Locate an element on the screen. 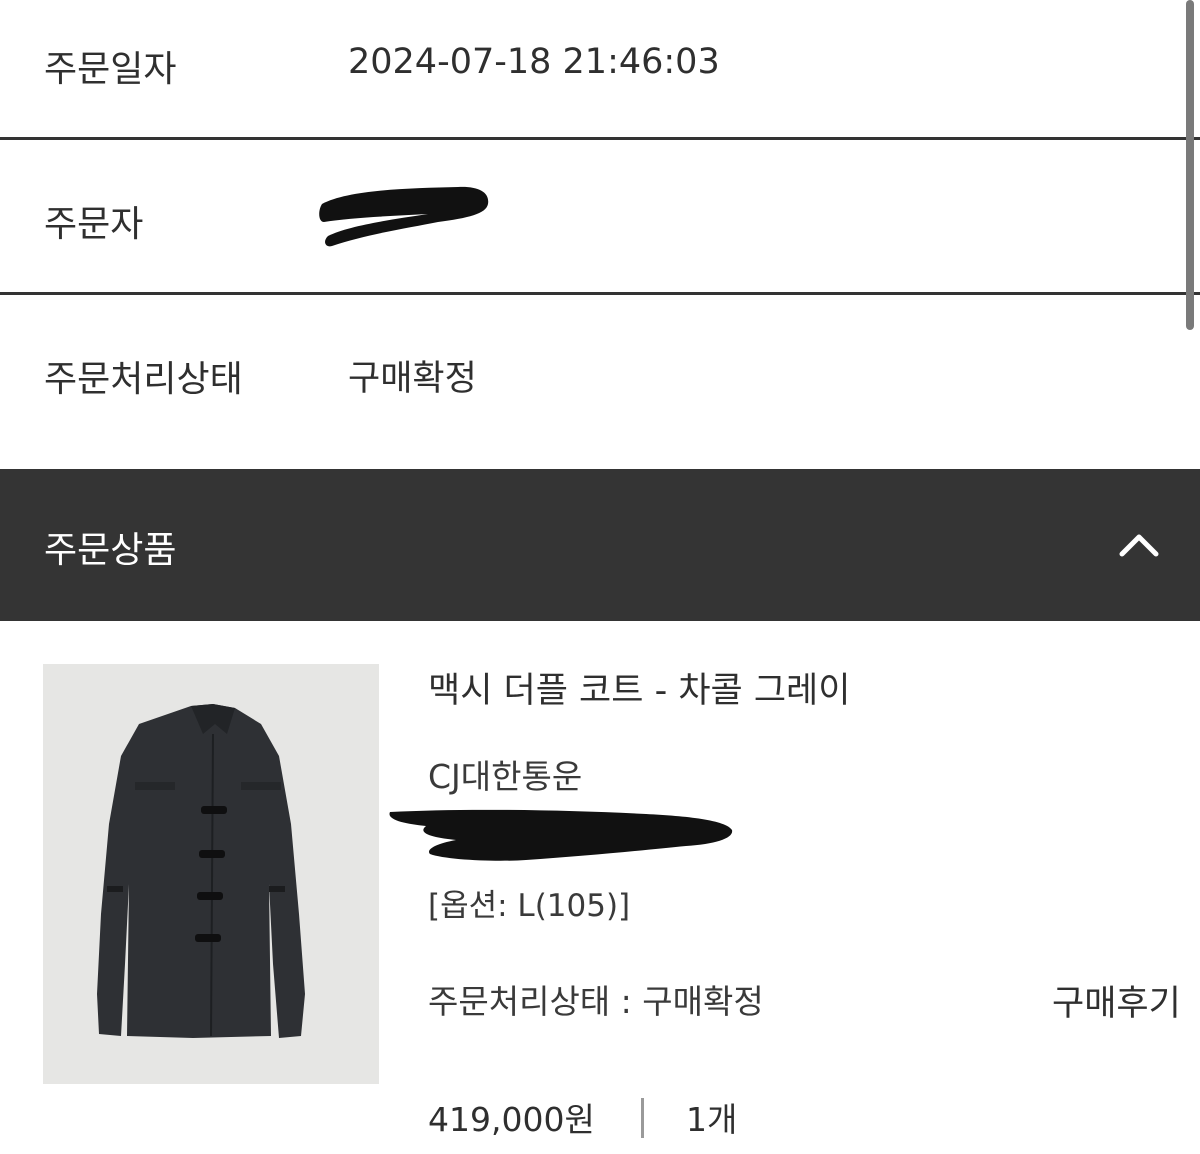 The image size is (1200, 1154). product-price: 419,000원 is located at coordinates (511, 1119).